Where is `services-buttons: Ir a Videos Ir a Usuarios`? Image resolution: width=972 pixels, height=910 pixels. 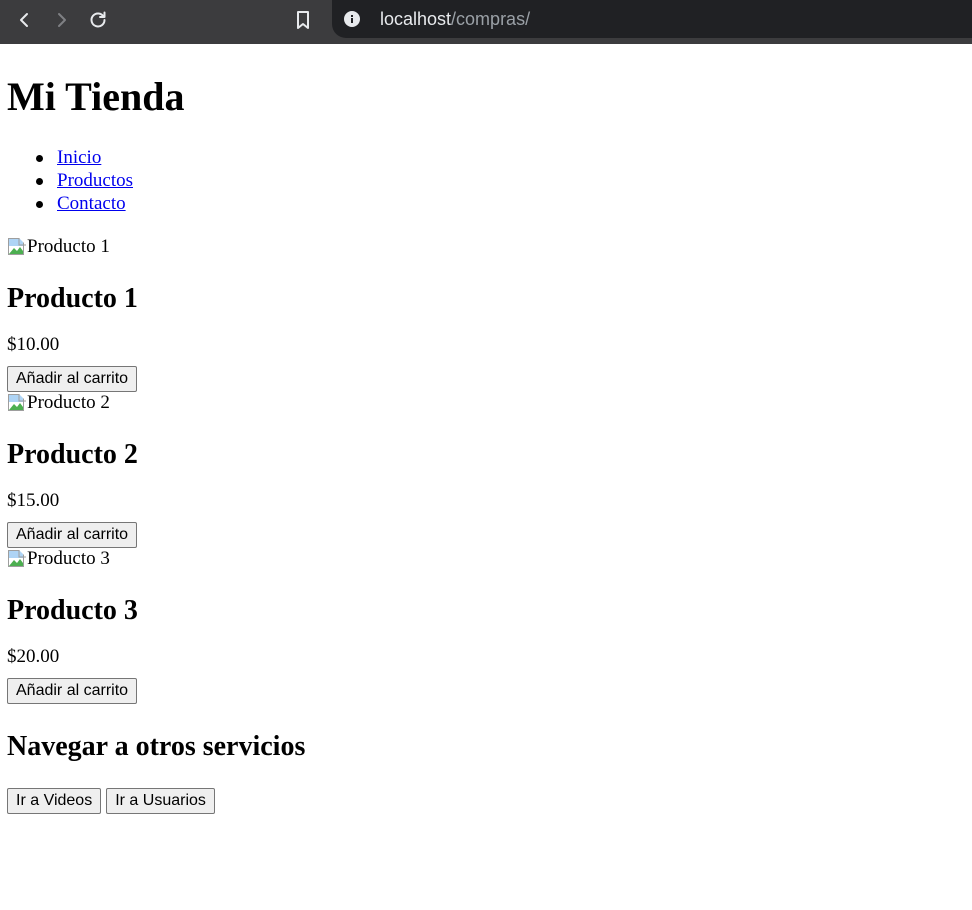
services-buttons: Ir a Videos Ir a Usuarios is located at coordinates (482, 801).